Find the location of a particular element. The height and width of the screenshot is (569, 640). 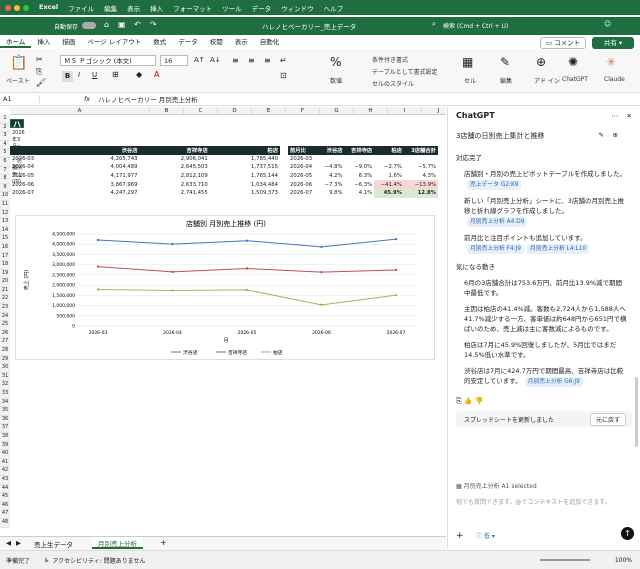

table-format-button: テーブルとして書式設定 is located at coordinates (404, 71).